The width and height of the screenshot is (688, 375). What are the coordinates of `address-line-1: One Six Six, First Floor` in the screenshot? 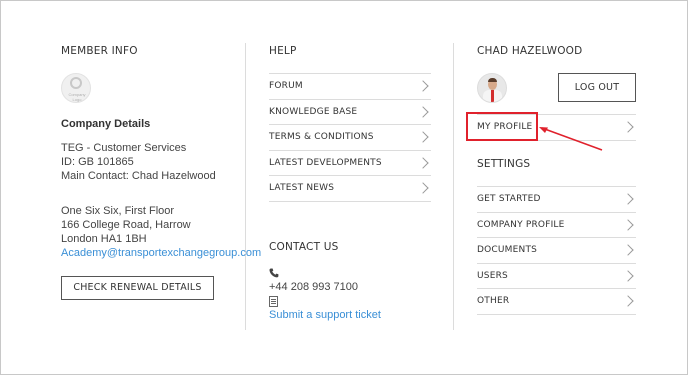 It's located at (118, 211).